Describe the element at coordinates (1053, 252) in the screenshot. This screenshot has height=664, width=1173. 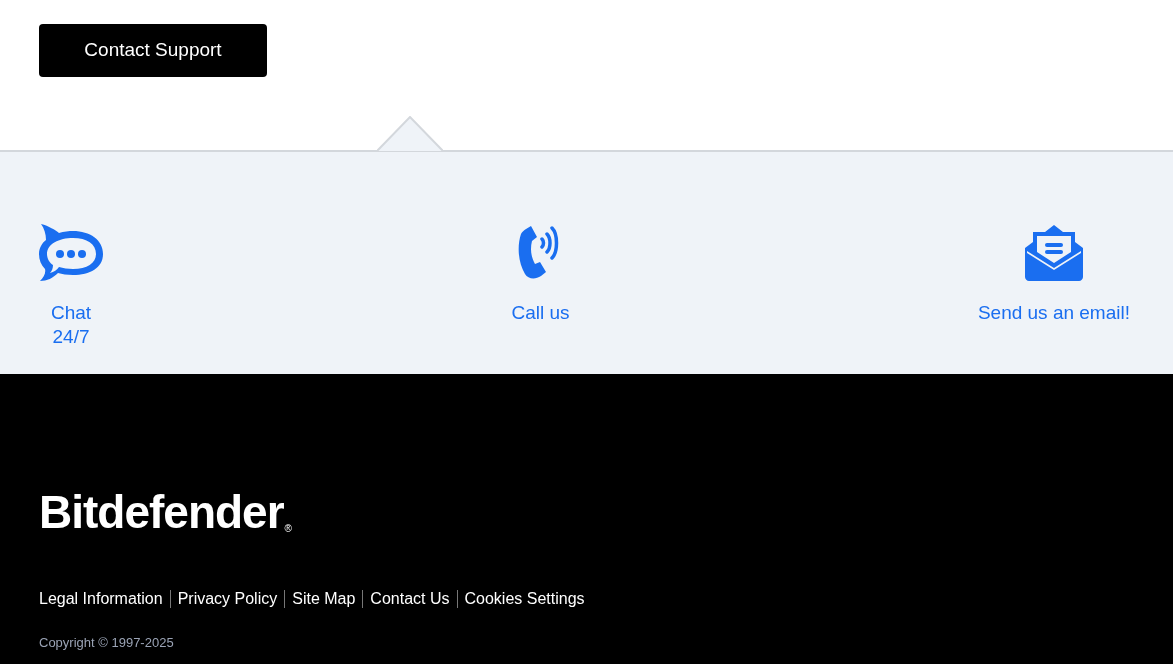
I see `open-envelope-icon` at that location.